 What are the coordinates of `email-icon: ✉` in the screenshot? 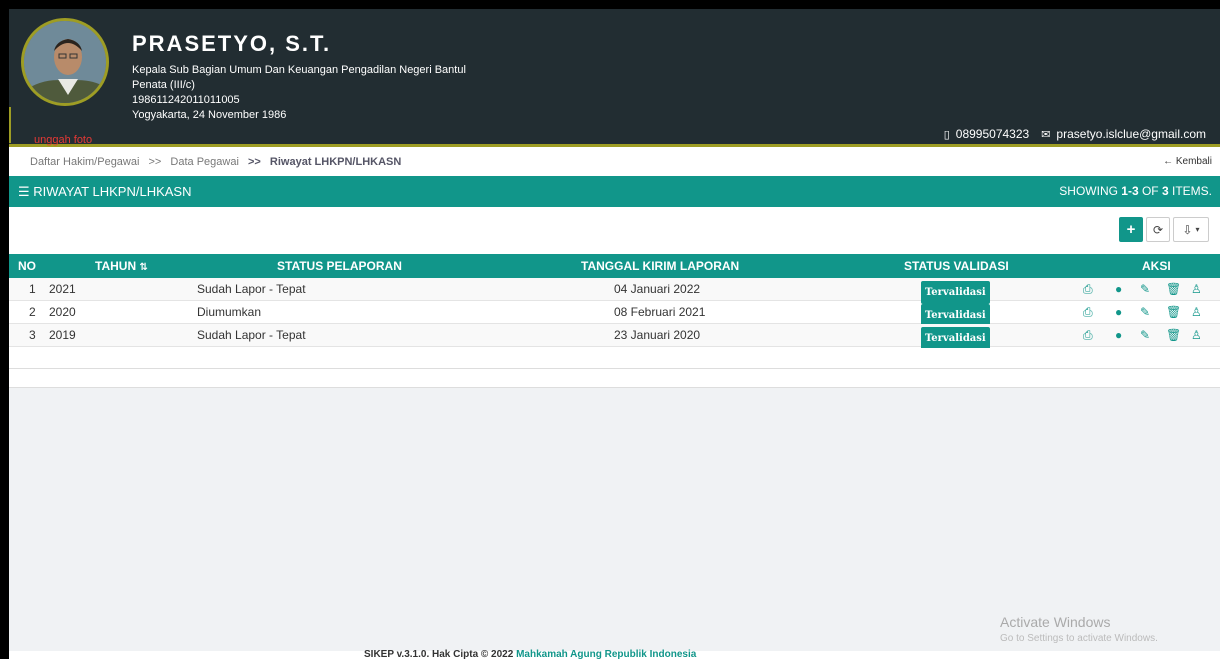 It's located at (1046, 134).